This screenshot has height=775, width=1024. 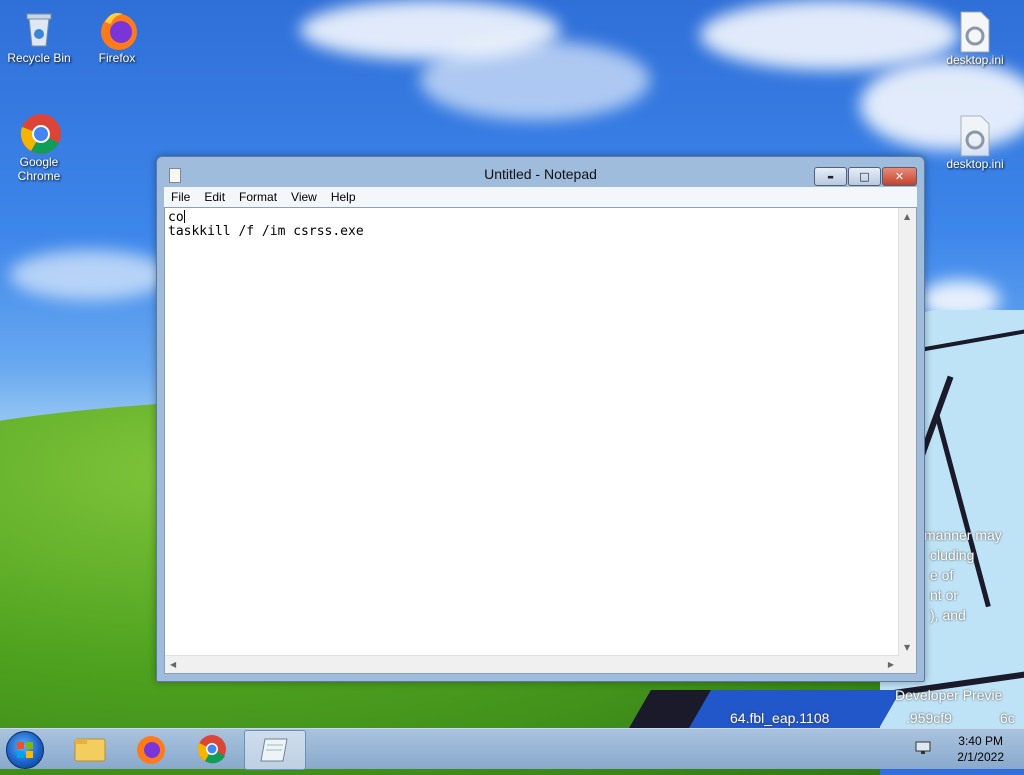 I want to click on scroll-down-icon: ▼, so click(x=907, y=647).